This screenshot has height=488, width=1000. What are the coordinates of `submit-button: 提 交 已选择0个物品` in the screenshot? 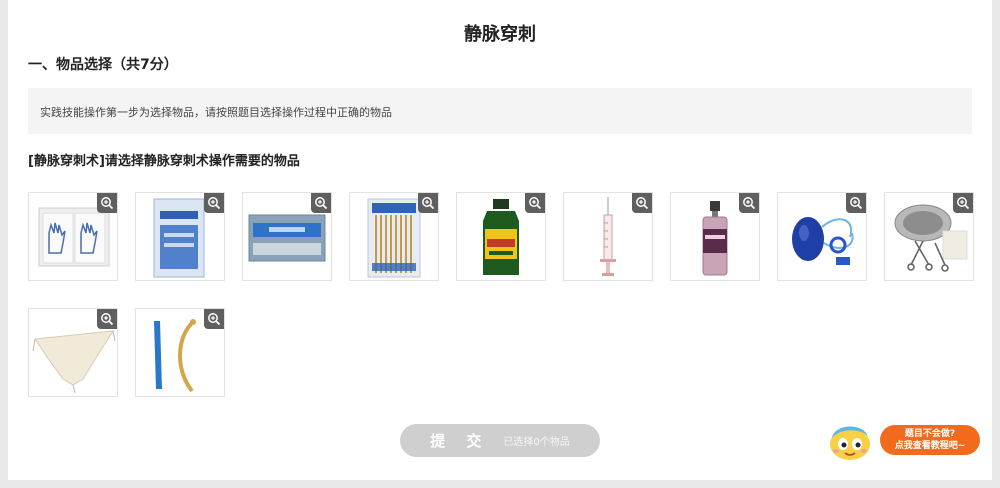 It's located at (500, 440).